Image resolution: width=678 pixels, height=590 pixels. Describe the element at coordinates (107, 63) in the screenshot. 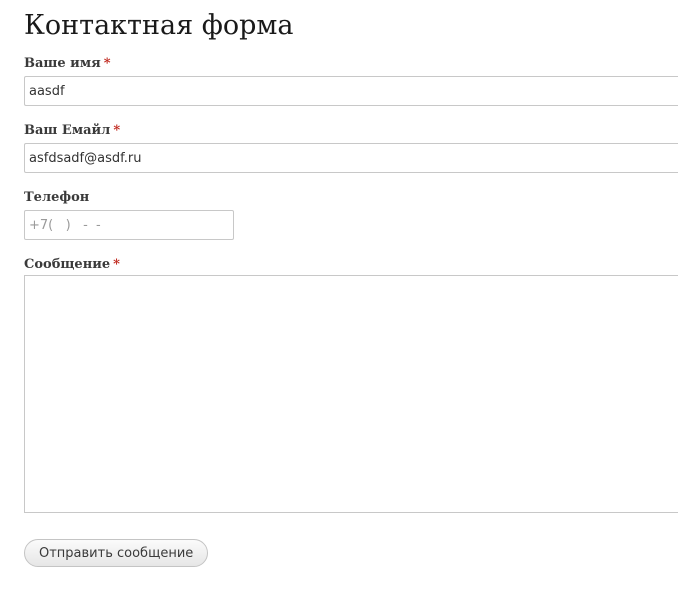

I see `name-required-mark: *` at that location.